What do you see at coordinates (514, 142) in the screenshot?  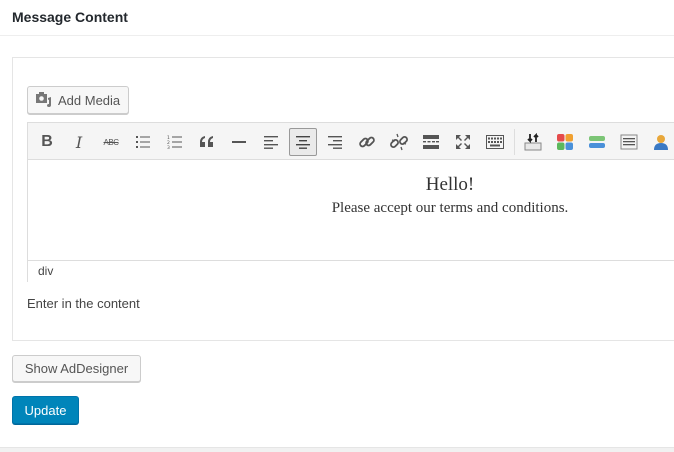 I see `toolbar-separator` at bounding box center [514, 142].